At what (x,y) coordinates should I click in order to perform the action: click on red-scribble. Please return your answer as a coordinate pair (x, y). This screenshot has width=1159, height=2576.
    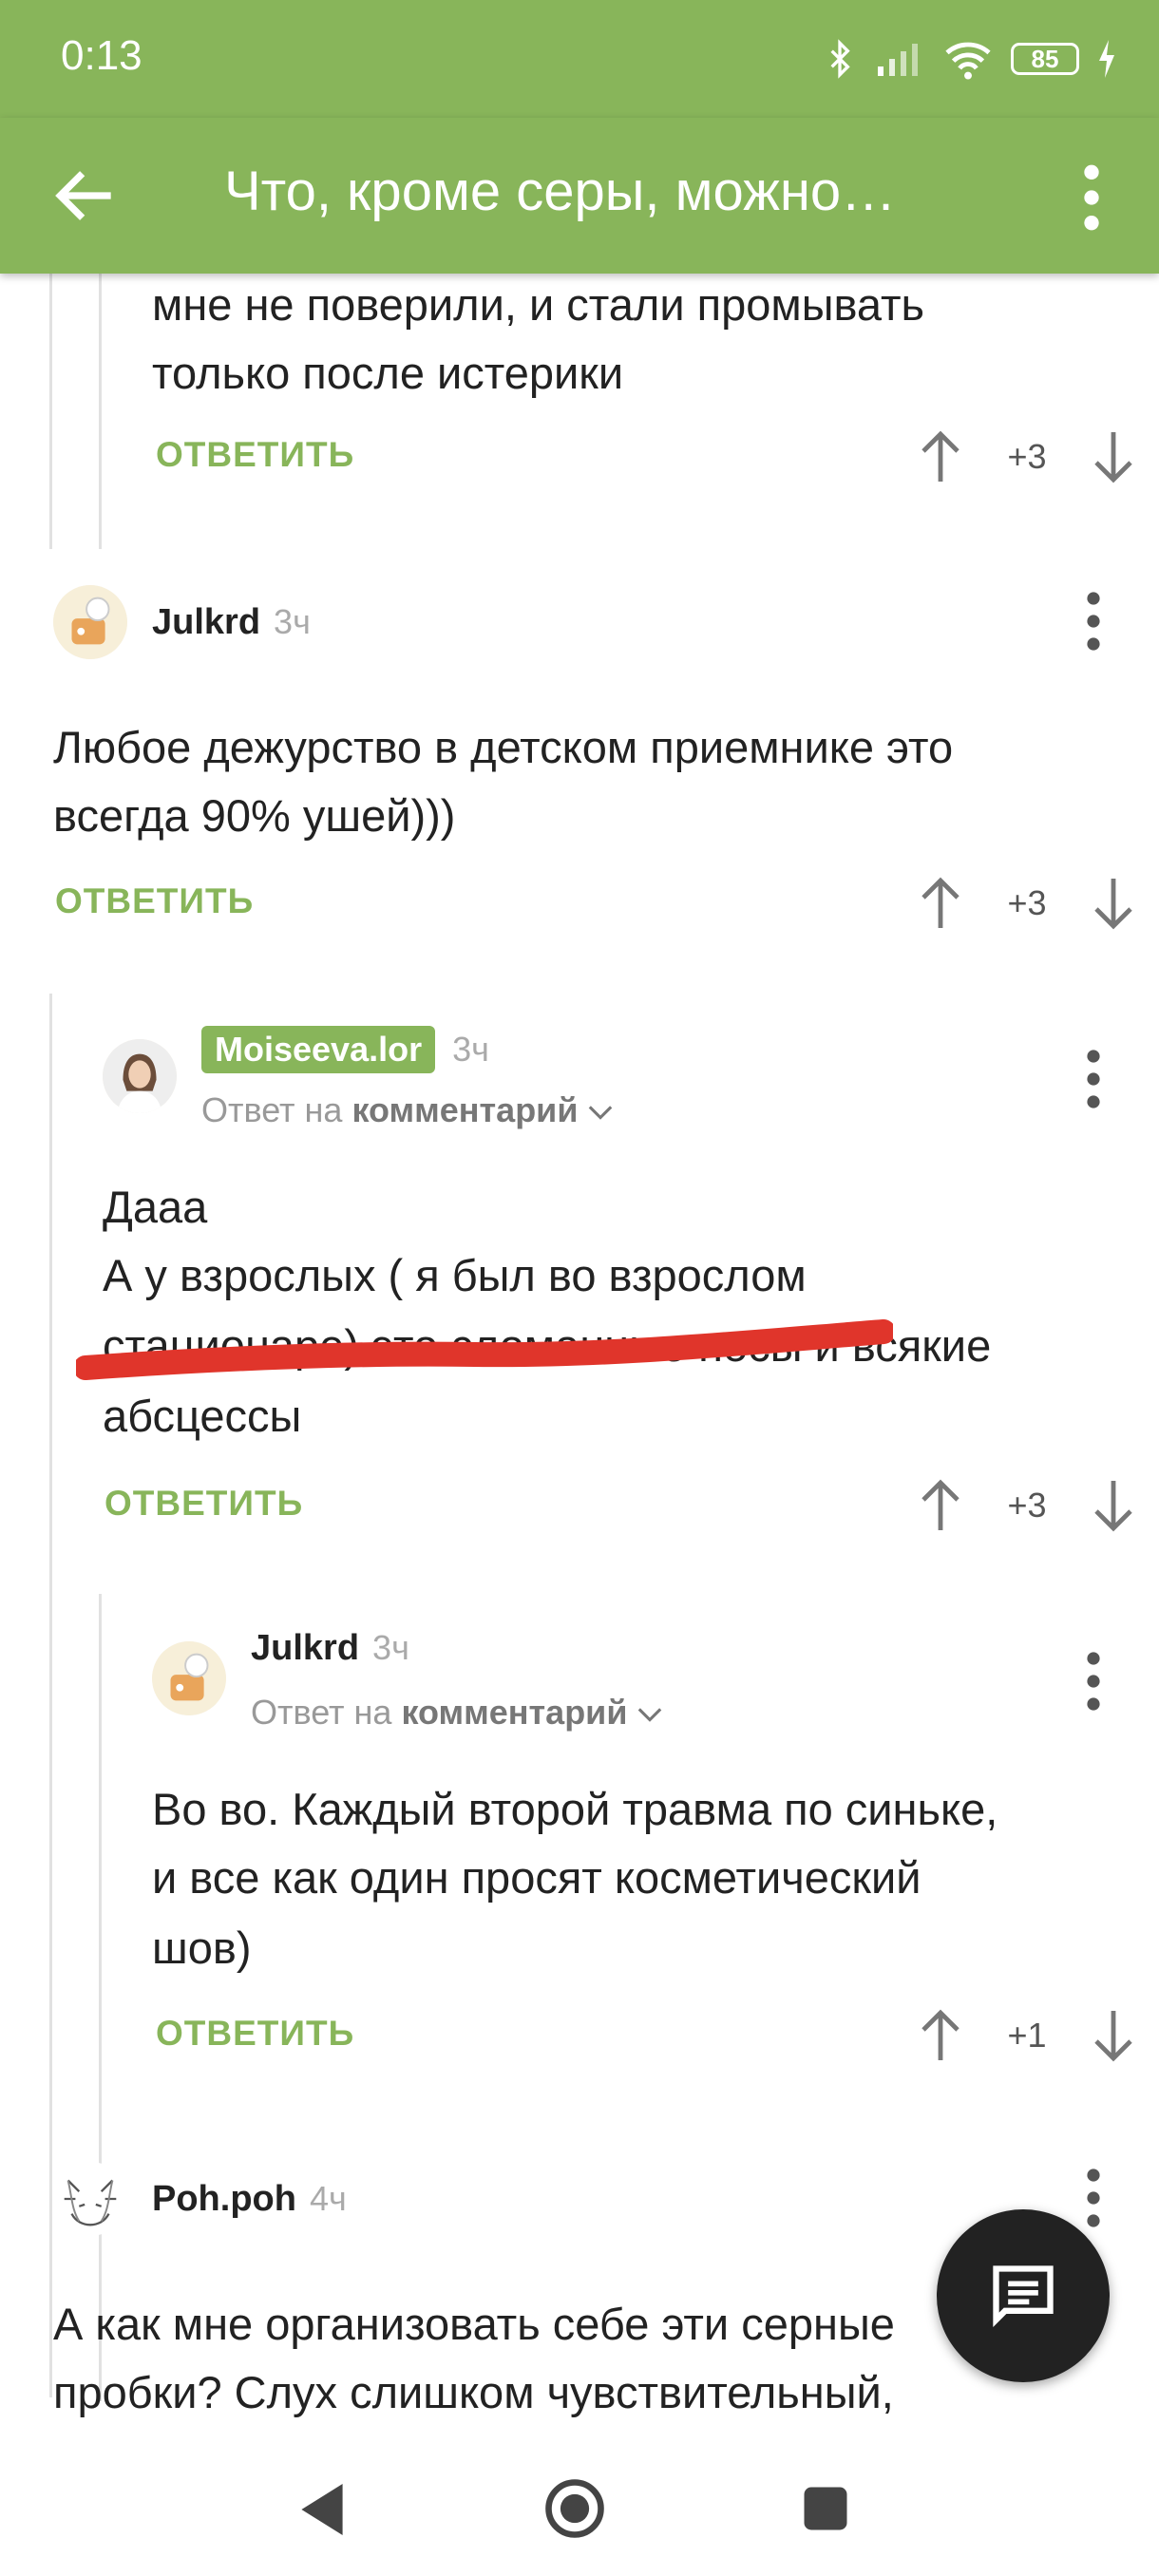
    Looking at the image, I should click on (484, 1349).